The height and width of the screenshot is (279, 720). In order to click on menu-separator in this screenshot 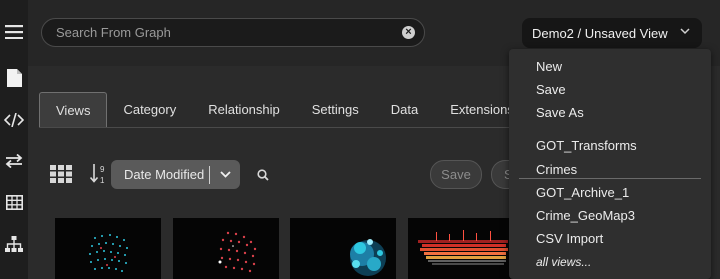, I will do `click(610, 178)`.